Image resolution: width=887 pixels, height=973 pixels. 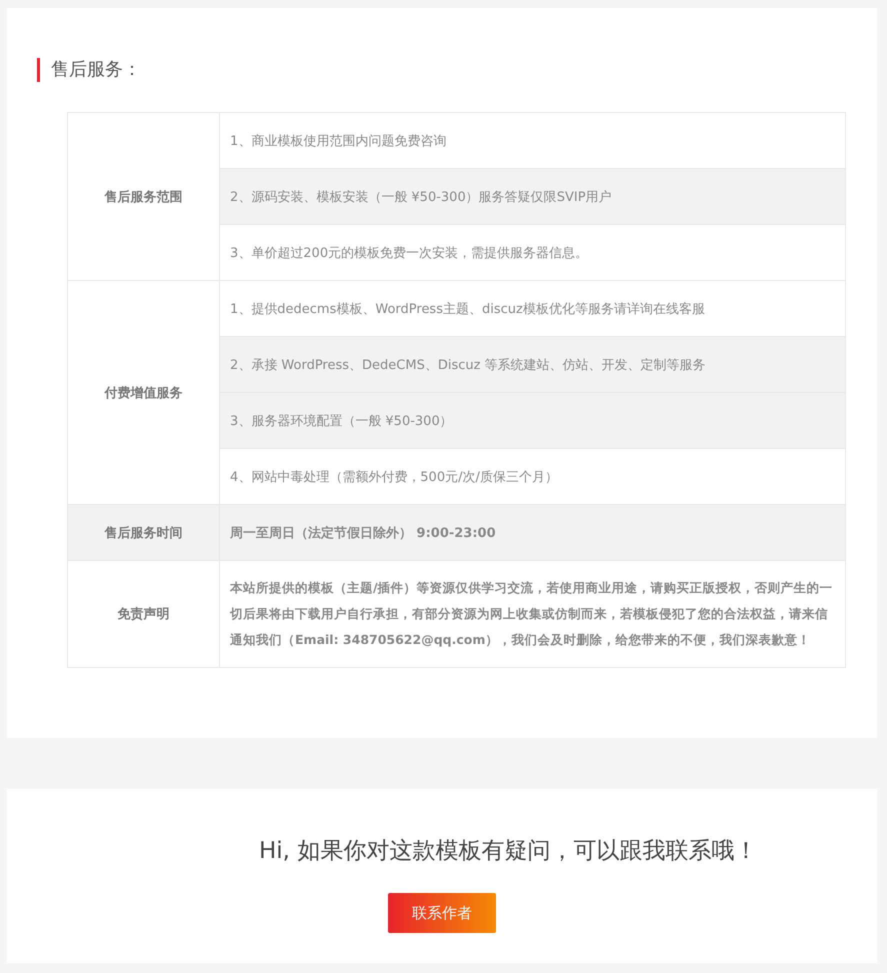 I want to click on table-cell: 1、商业模板使用范围内问题免费咨询, so click(x=533, y=140).